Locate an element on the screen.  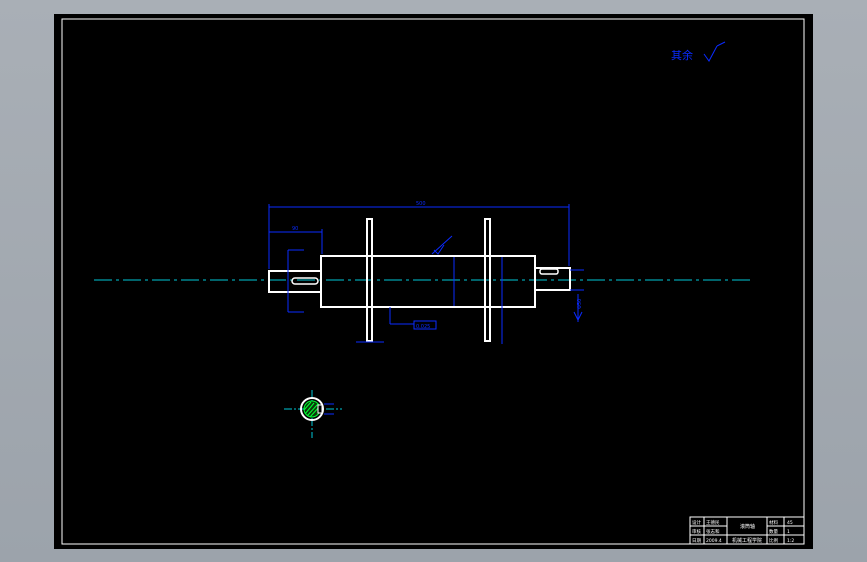
tb-r3c2: 2009.4 is located at coordinates (714, 541).